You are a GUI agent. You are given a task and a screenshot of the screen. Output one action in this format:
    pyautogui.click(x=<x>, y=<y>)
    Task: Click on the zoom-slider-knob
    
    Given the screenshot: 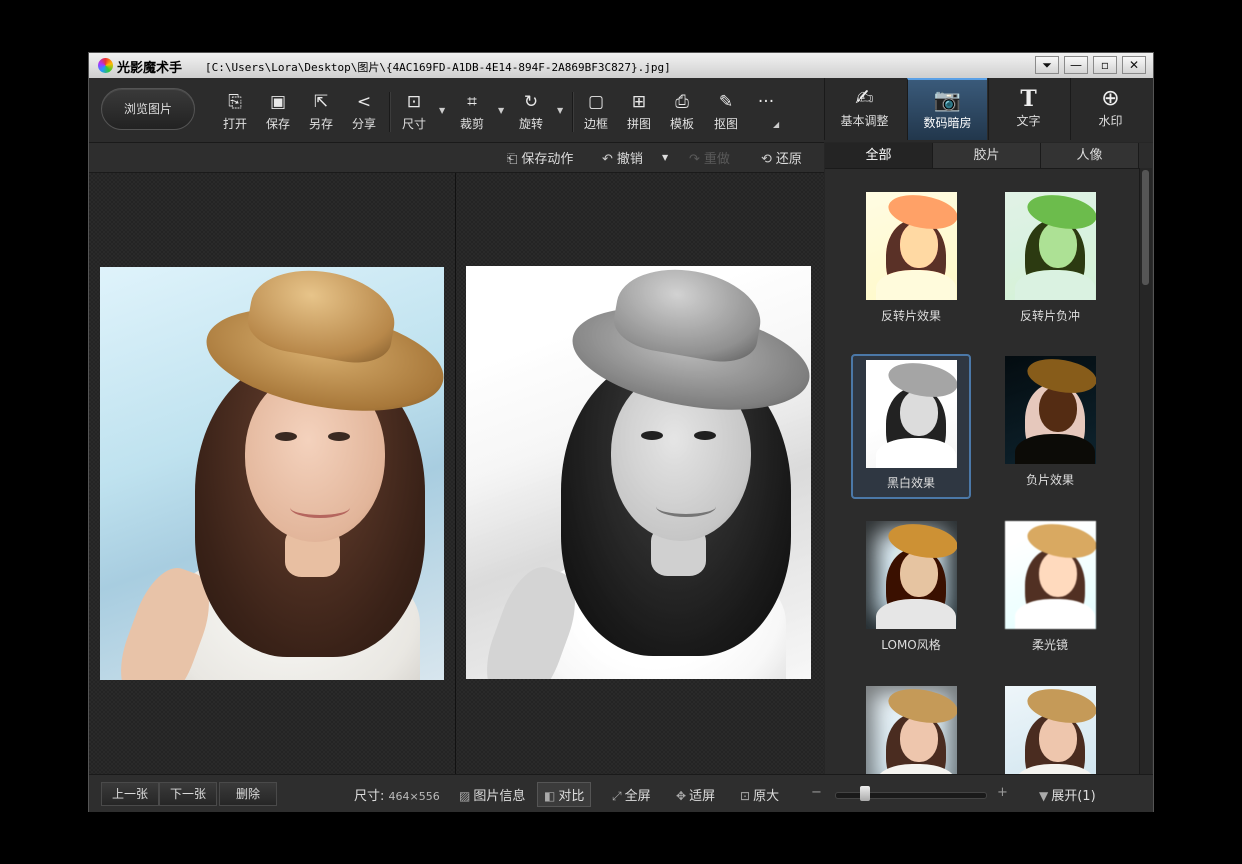 What is the action you would take?
    pyautogui.click(x=865, y=793)
    